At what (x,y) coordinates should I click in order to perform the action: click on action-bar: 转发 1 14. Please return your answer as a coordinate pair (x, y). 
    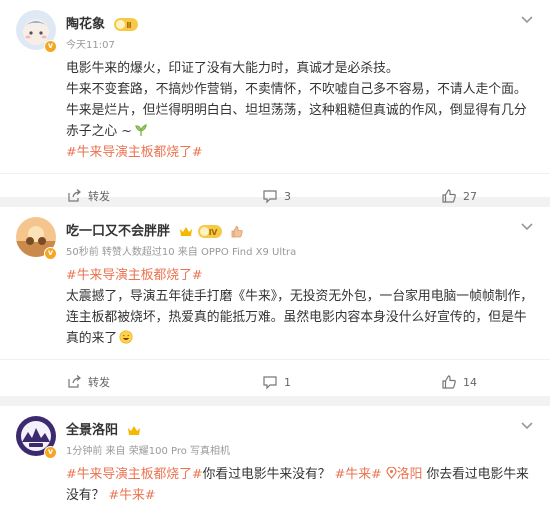
    Looking at the image, I should click on (275, 381).